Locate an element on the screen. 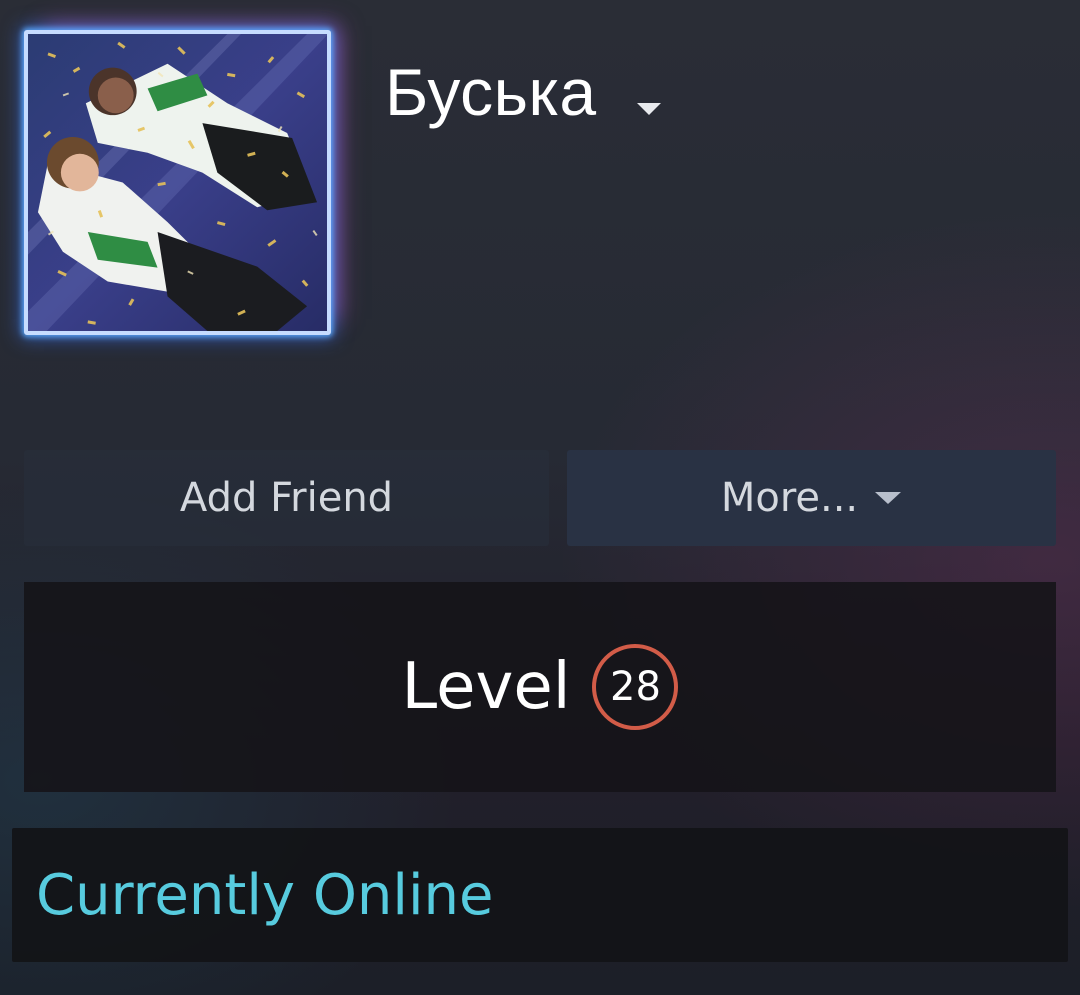  profile-avatar is located at coordinates (177, 182).